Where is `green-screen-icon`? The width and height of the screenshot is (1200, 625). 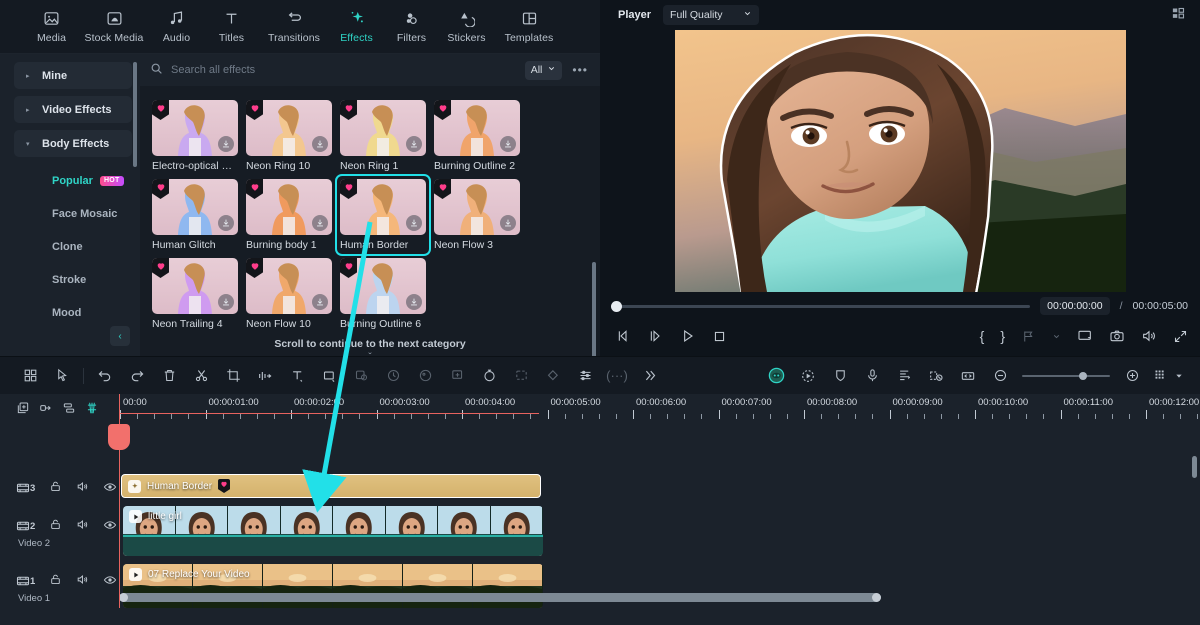 green-screen-icon is located at coordinates (361, 376).